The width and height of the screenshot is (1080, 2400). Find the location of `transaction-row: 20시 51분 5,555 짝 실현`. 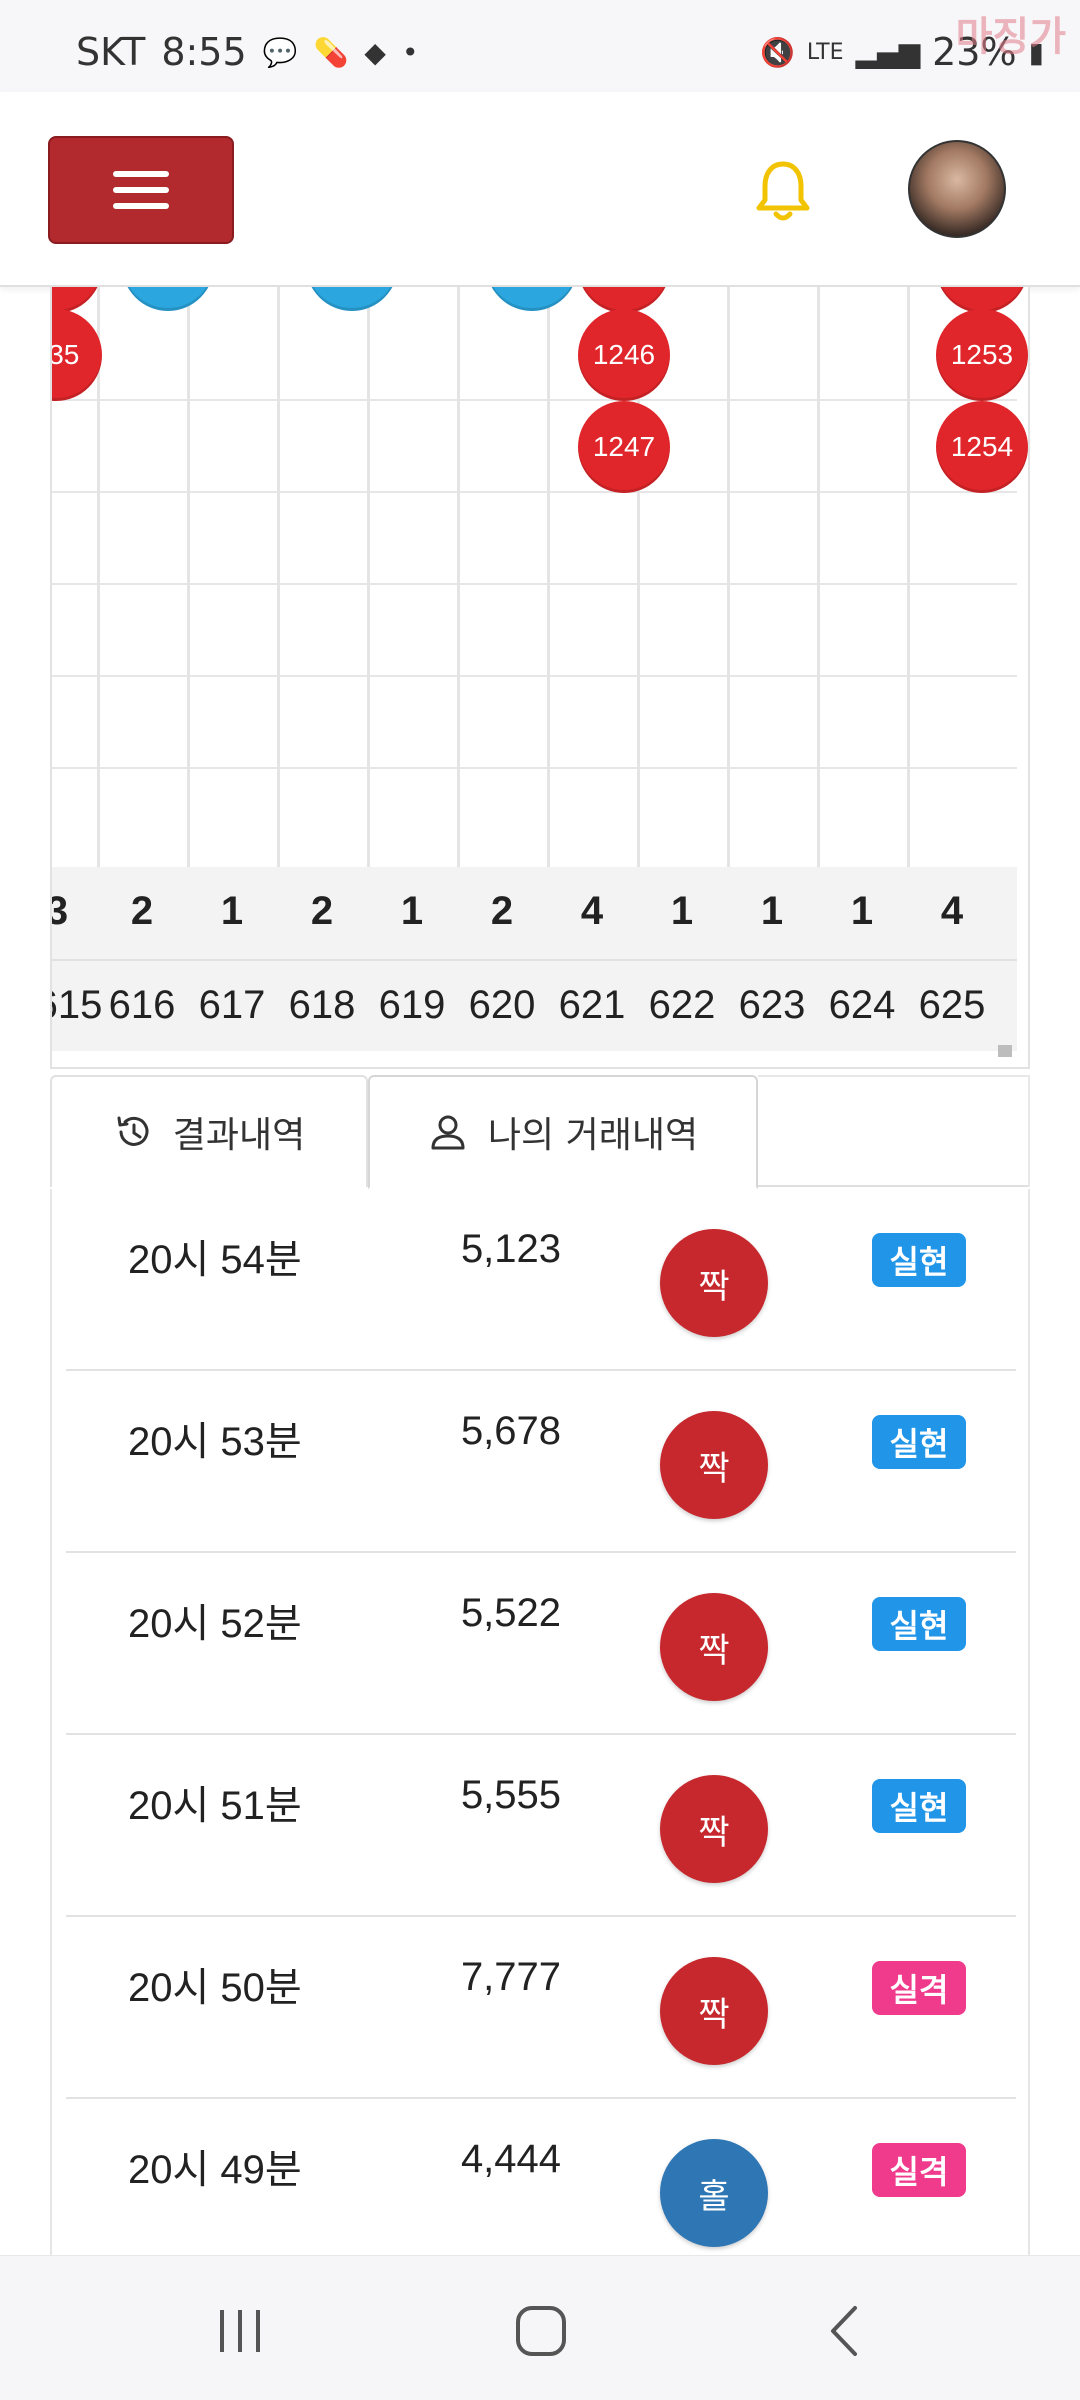

transaction-row: 20시 51분 5,555 짝 실현 is located at coordinates (541, 1826).